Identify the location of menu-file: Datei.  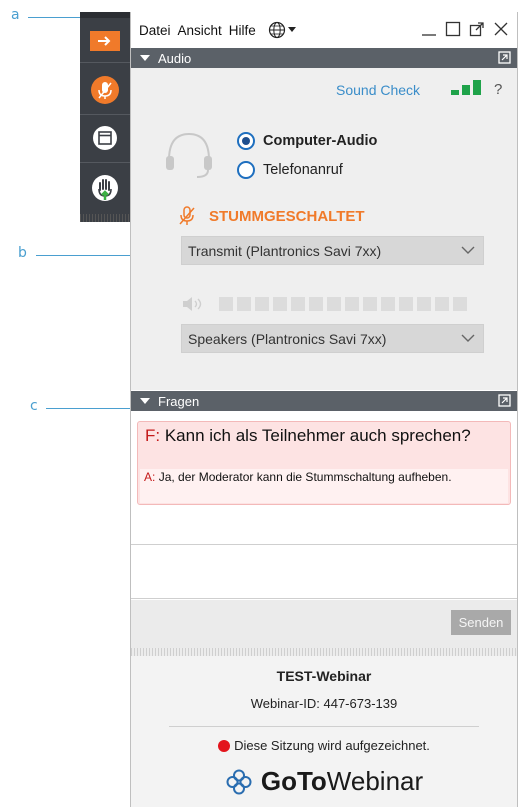
(155, 30).